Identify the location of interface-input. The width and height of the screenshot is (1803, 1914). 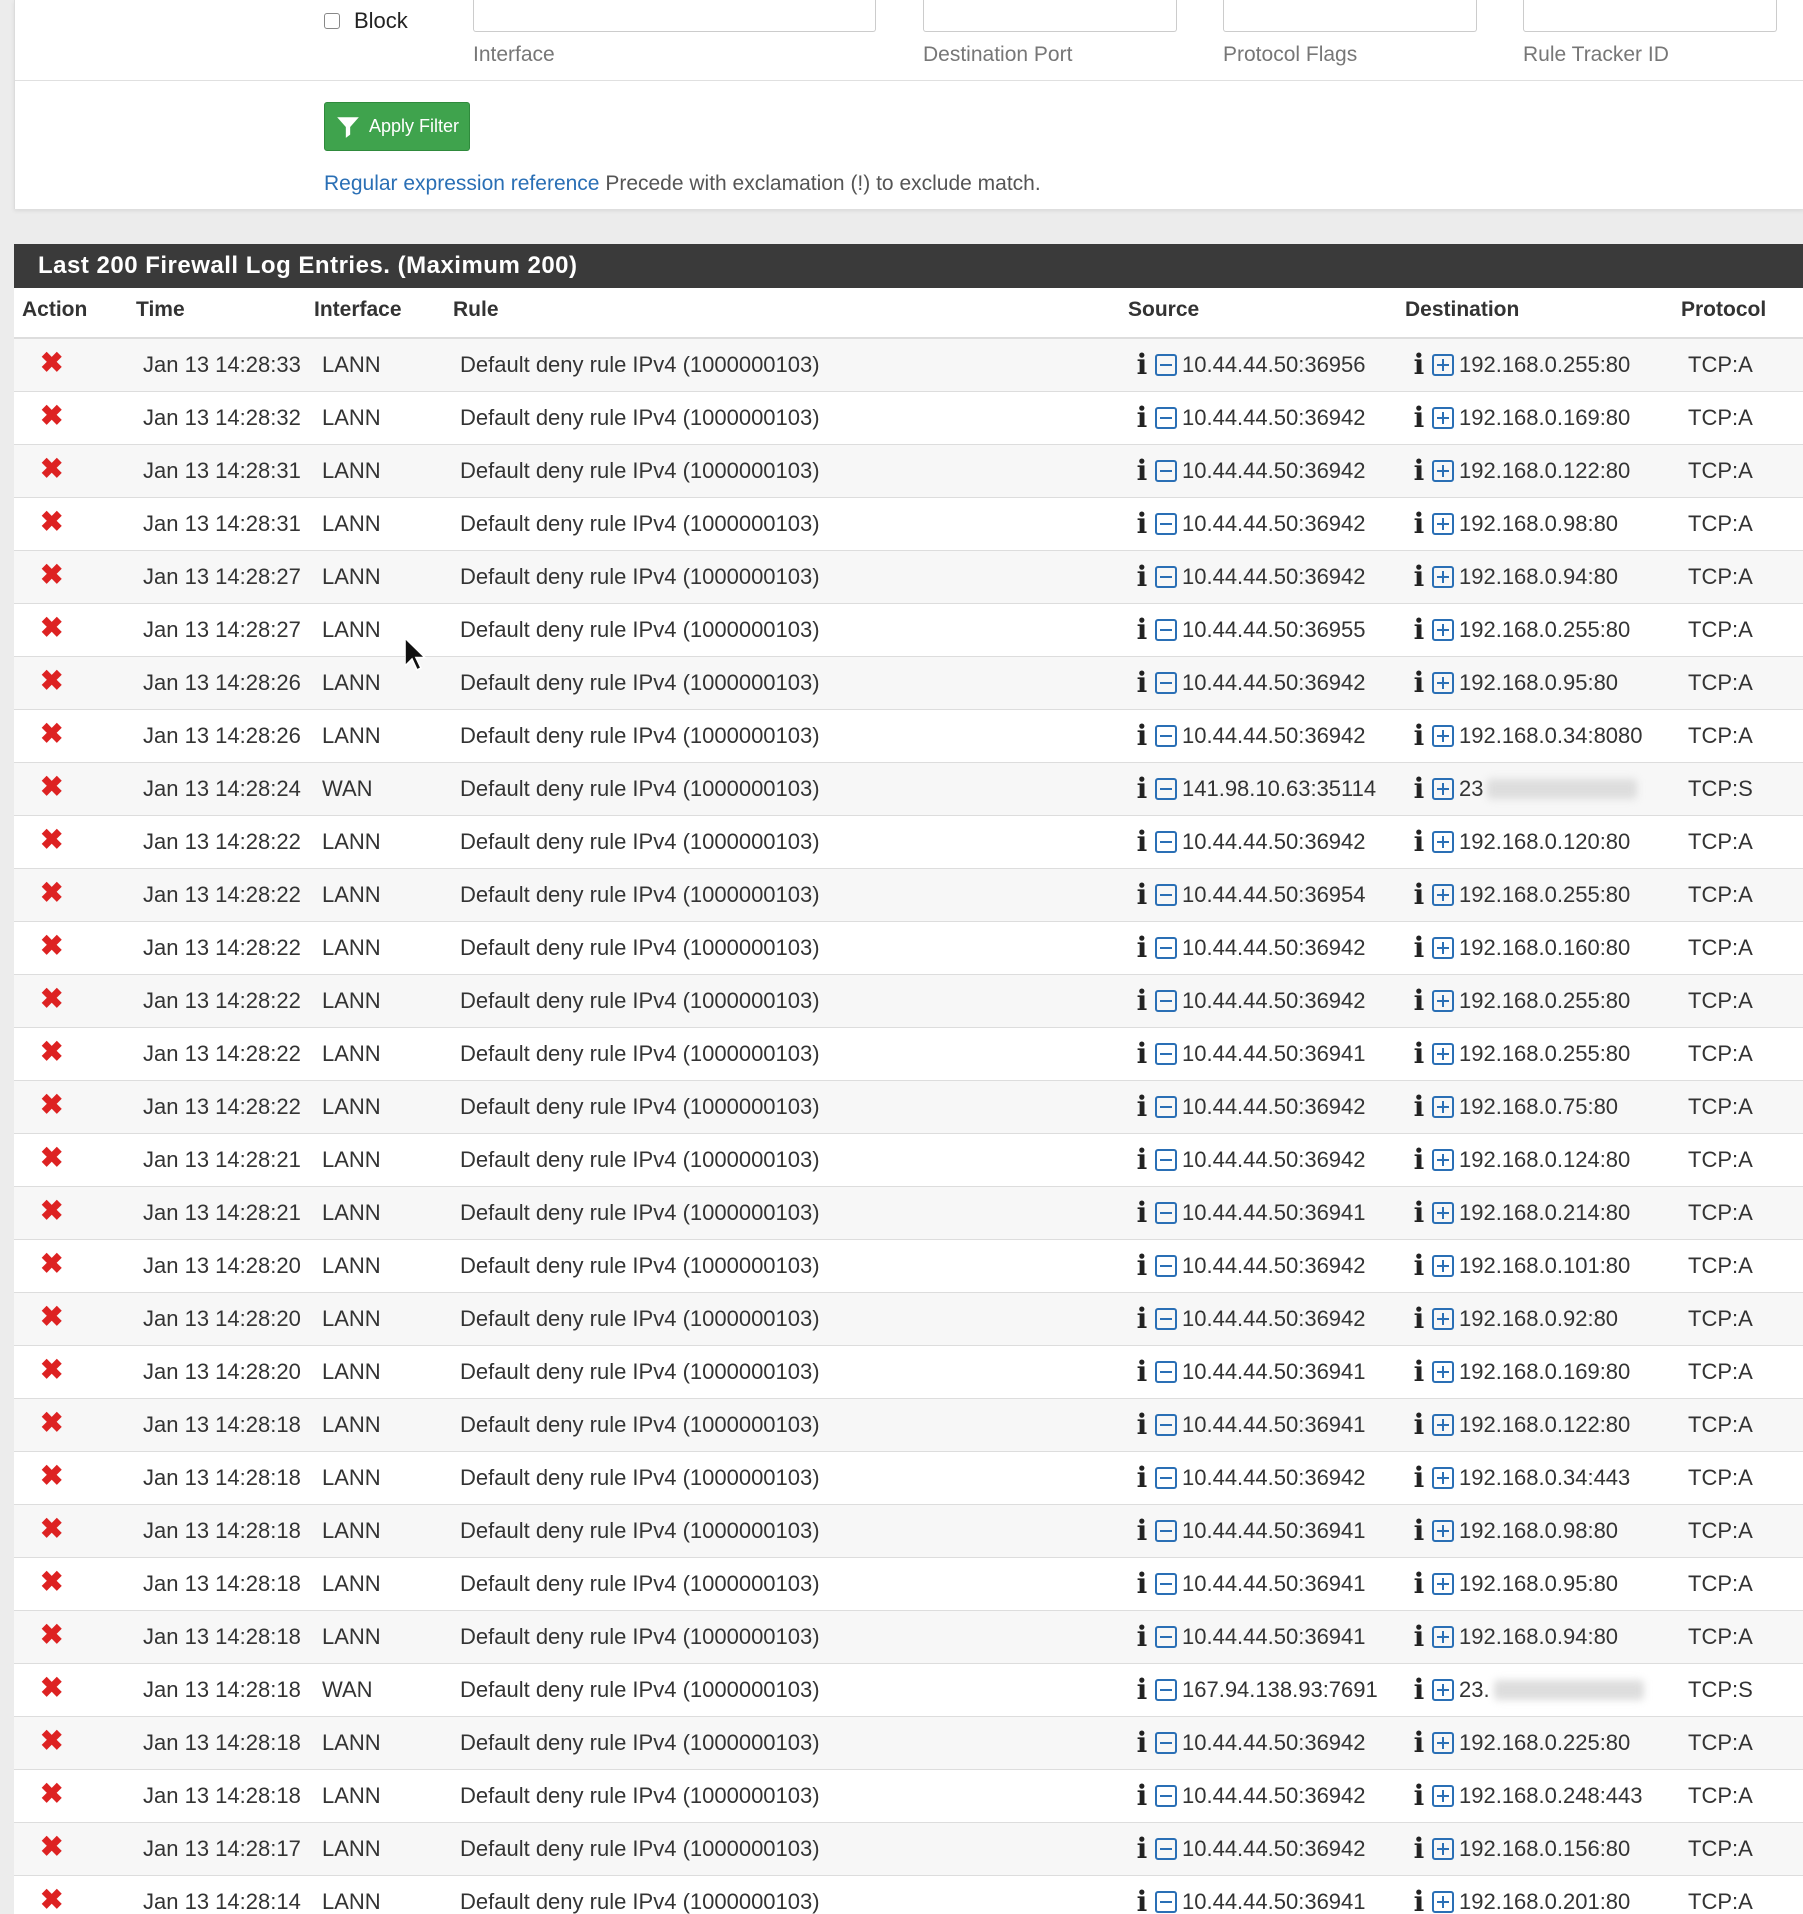
(674, 16).